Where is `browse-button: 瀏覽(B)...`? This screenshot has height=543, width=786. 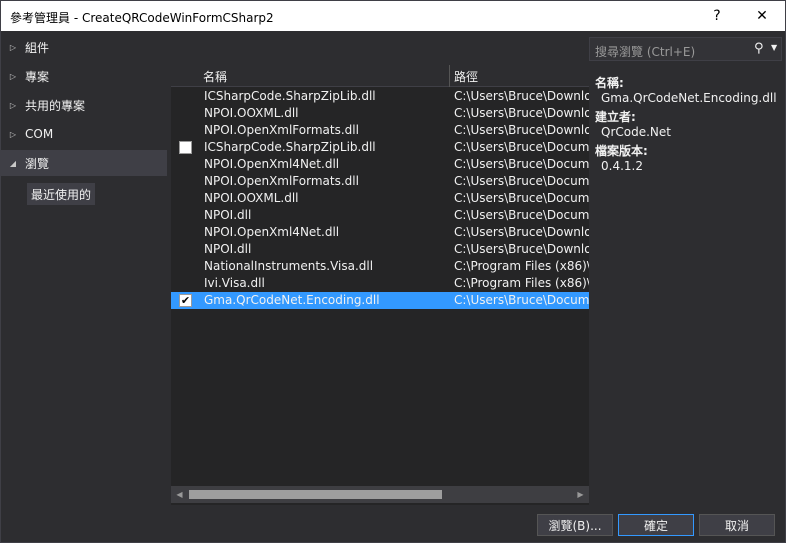
browse-button: 瀏覽(B)... is located at coordinates (575, 525).